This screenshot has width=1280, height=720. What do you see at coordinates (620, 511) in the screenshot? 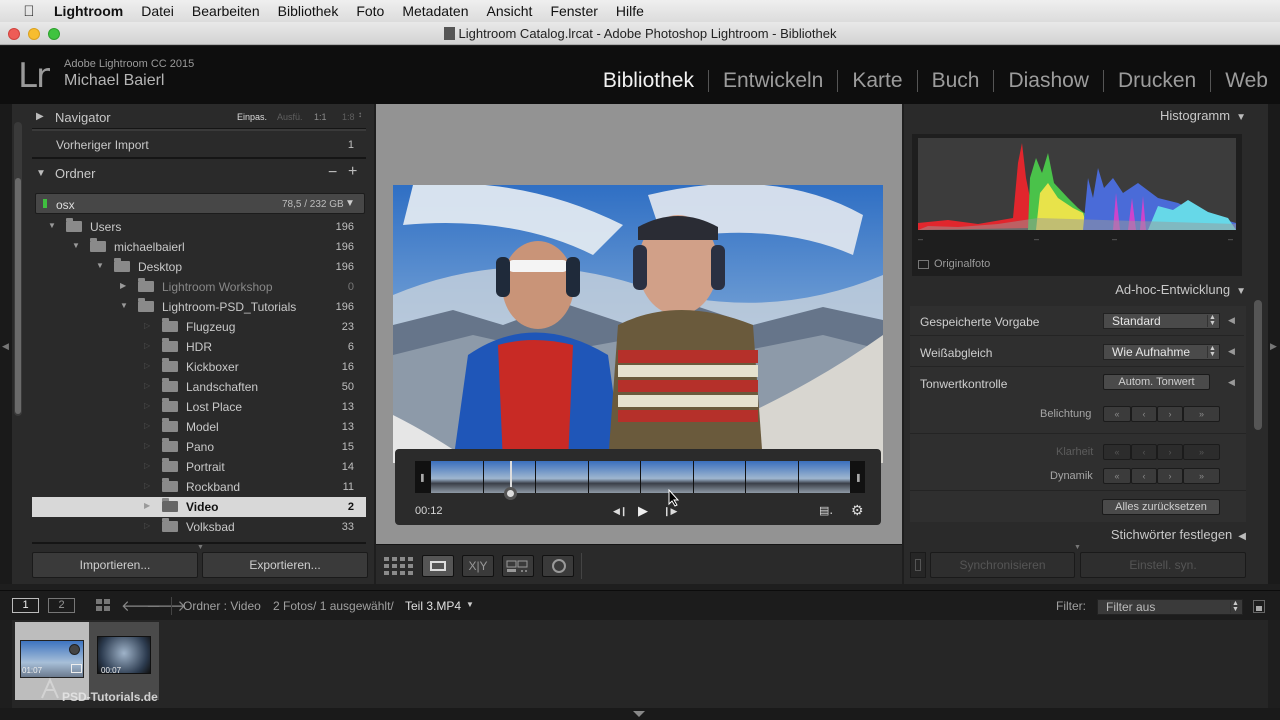
I see `previous-frame-icon: ◀❙` at bounding box center [620, 511].